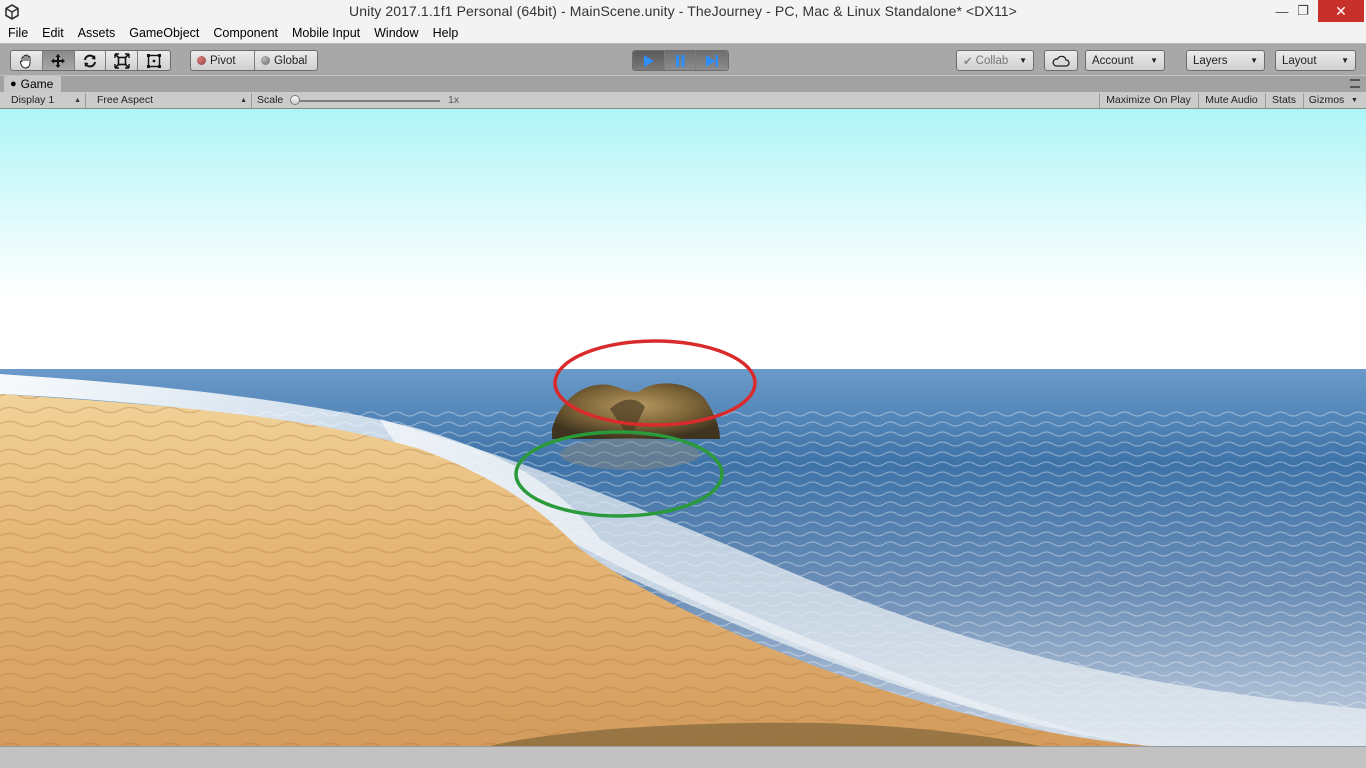 Image resolution: width=1366 pixels, height=768 pixels. Describe the element at coordinates (33, 100) in the screenshot. I see `display-label: Display 1` at that location.